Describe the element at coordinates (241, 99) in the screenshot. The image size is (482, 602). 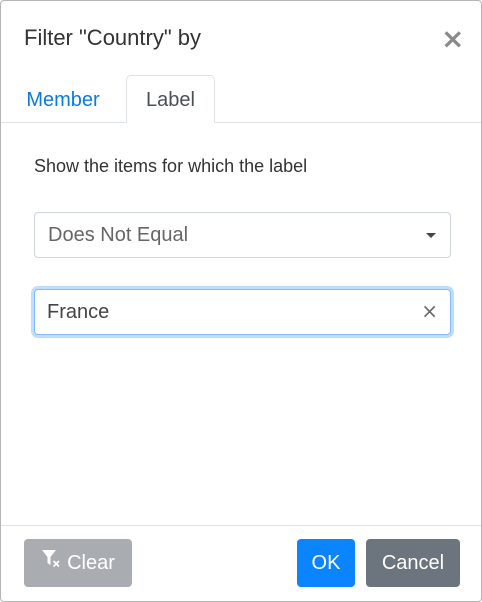
I see `tab-bar: Member Label` at that location.